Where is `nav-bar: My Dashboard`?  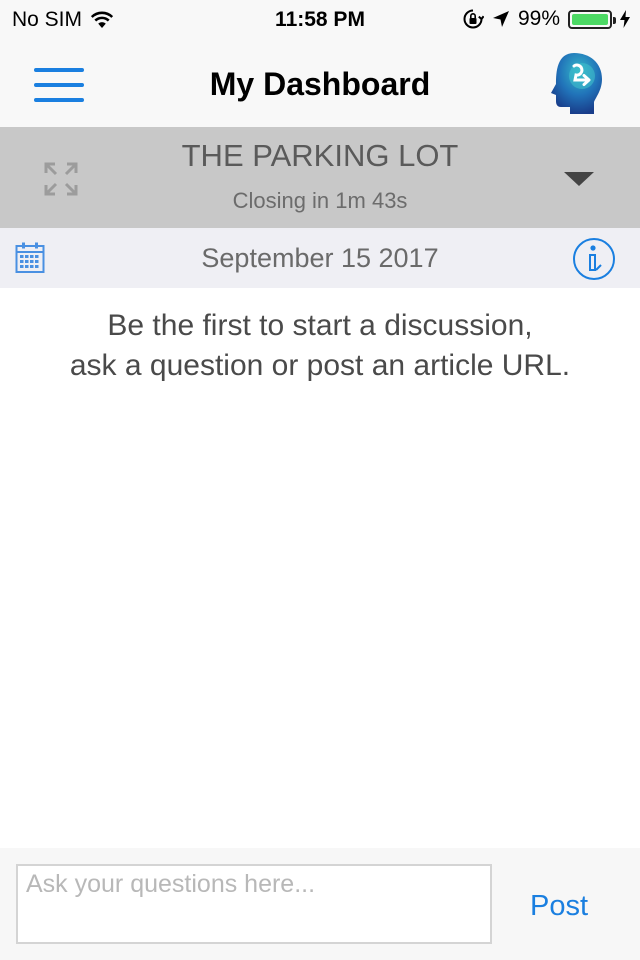
nav-bar: My Dashboard is located at coordinates (320, 84).